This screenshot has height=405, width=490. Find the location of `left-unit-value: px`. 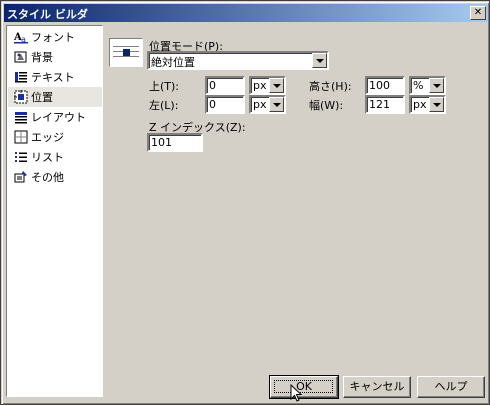

left-unit-value: px is located at coordinates (260, 104).